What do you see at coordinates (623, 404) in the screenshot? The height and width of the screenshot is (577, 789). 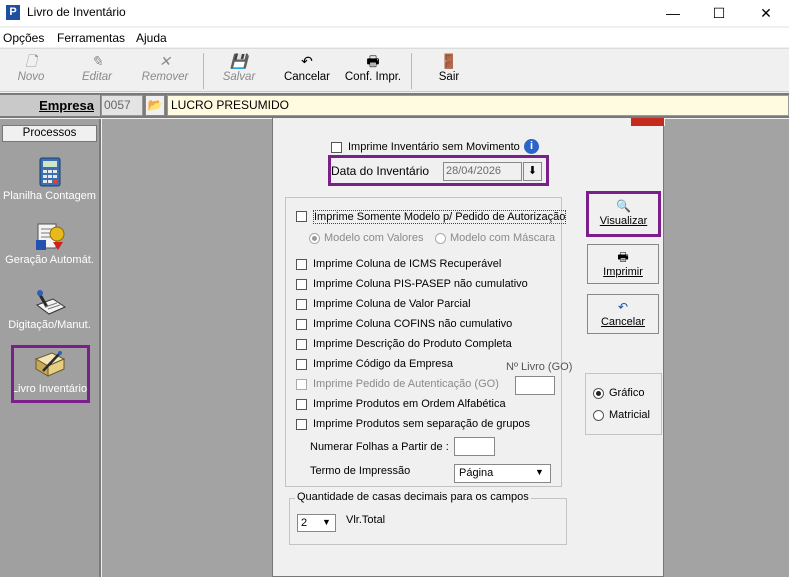 I see `print-mode-group` at bounding box center [623, 404].